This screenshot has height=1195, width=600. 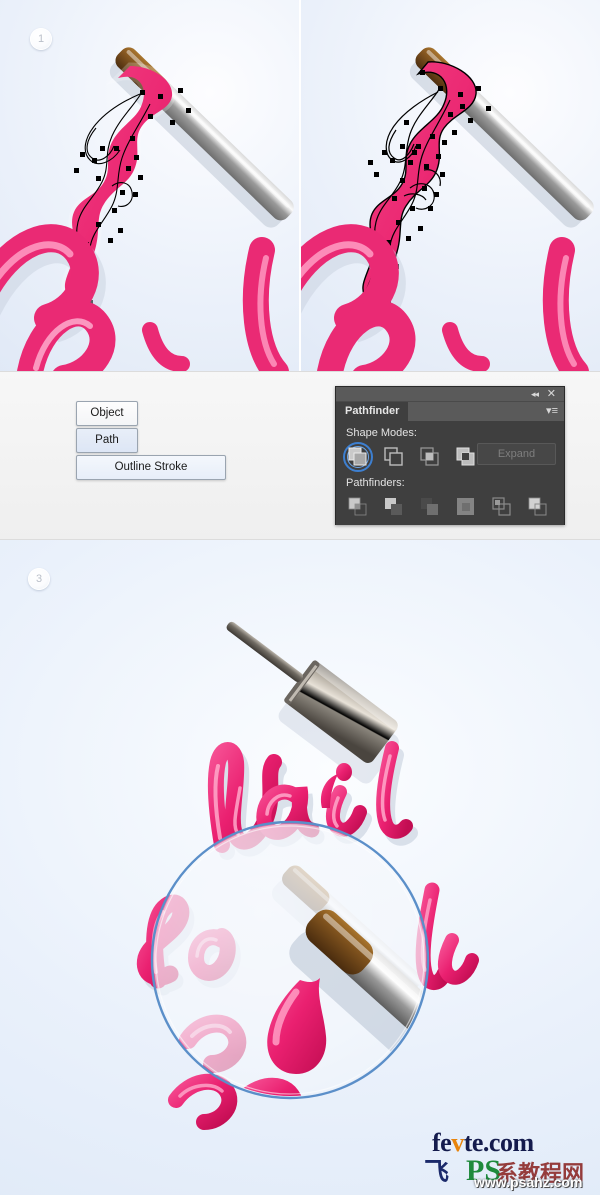 I want to click on pathfinder-outline-icon, so click(x=502, y=507).